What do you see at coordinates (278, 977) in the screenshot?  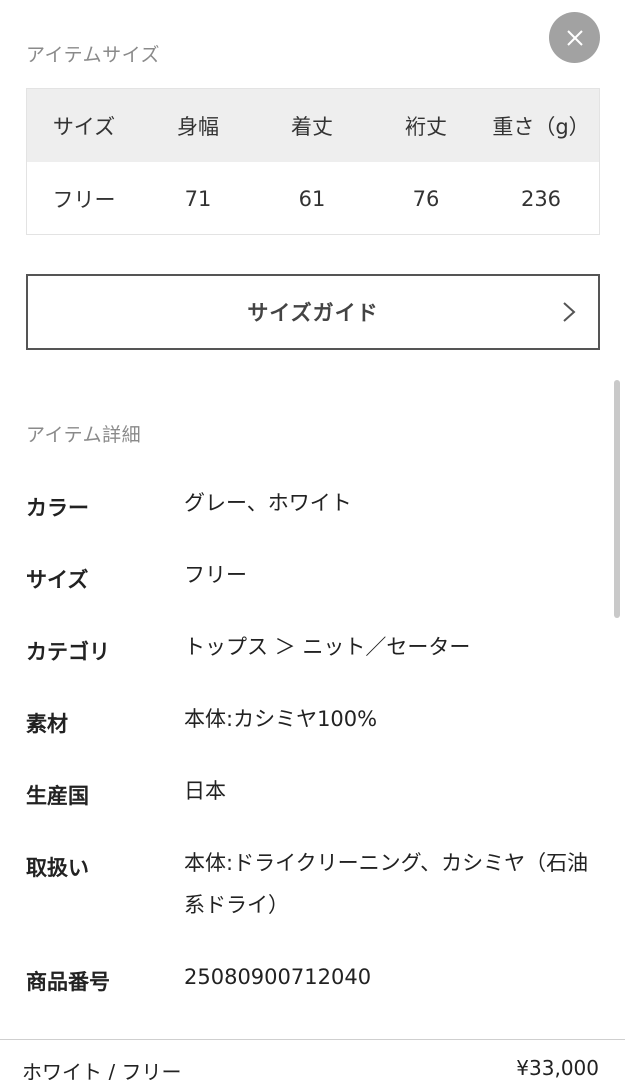 I see `detail-value: 25080900712040` at bounding box center [278, 977].